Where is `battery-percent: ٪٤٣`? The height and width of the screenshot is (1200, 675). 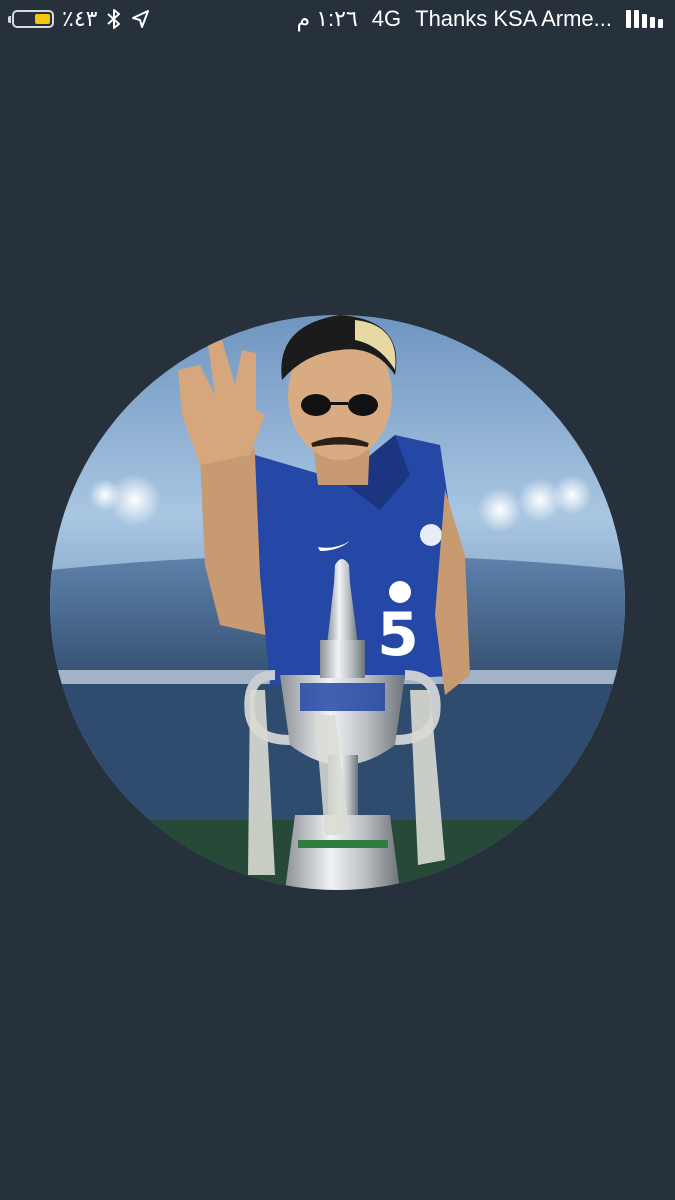
battery-percent: ٪٤٣ is located at coordinates (80, 18).